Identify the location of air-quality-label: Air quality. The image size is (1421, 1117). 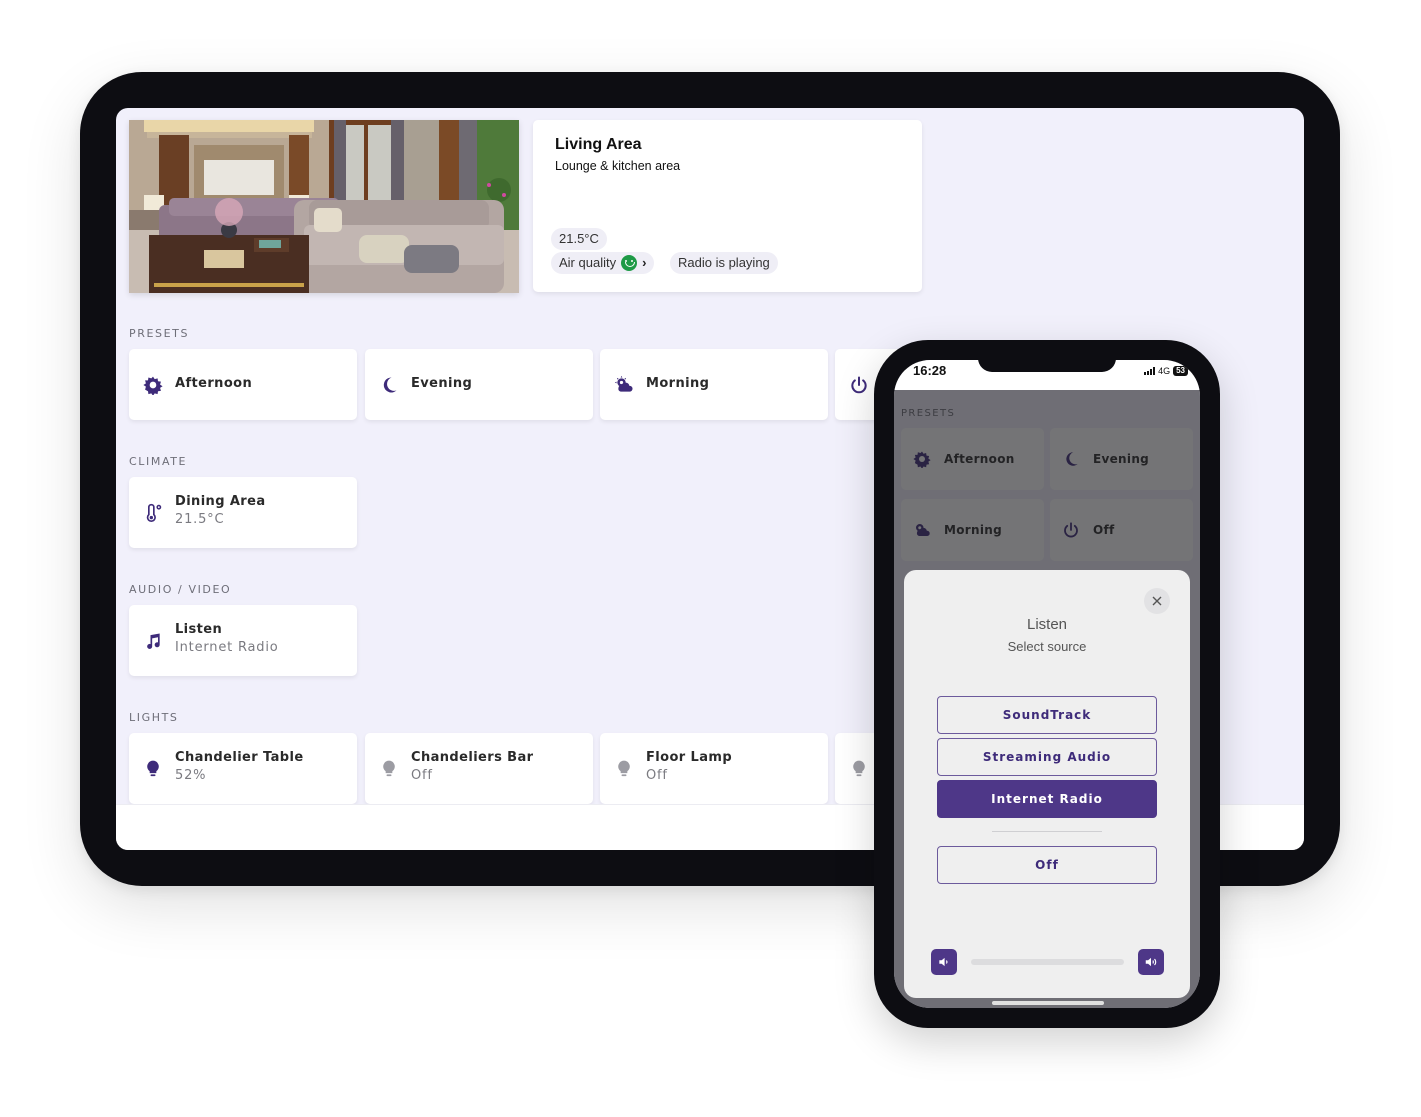
(588, 262).